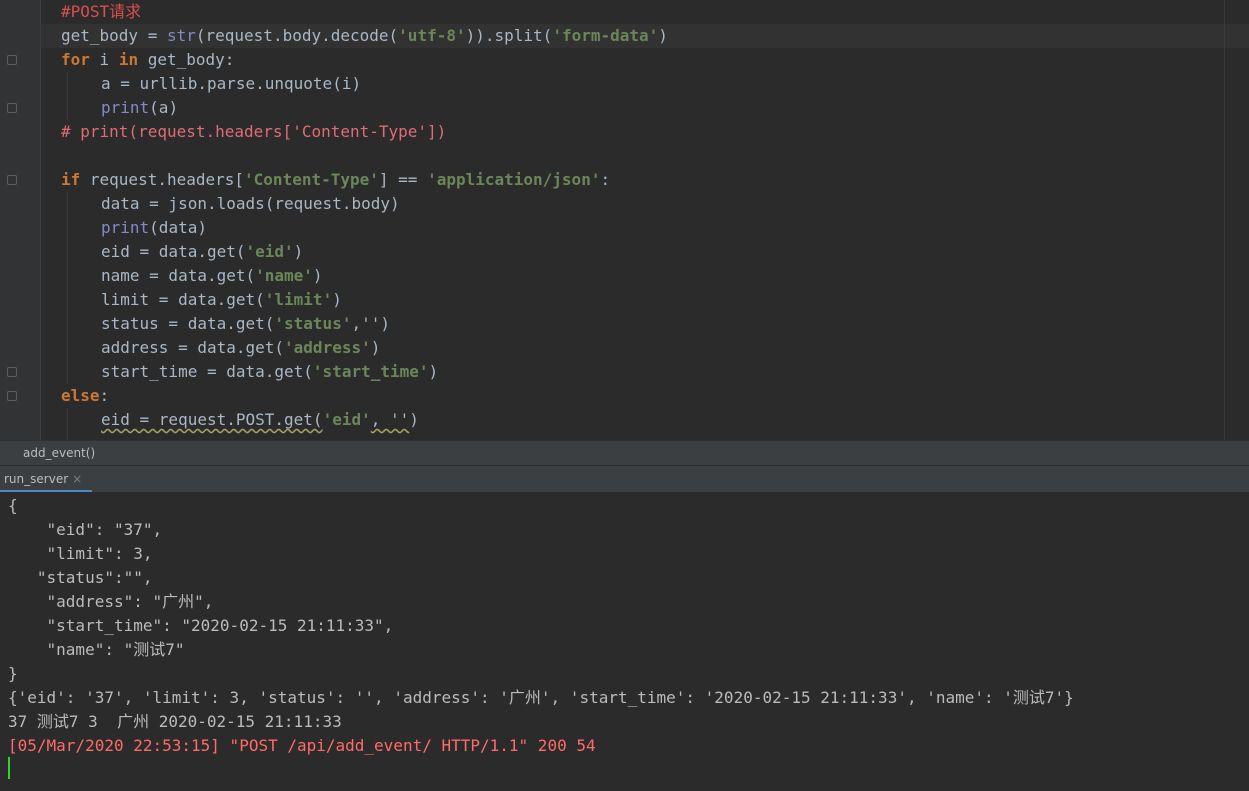 Image resolution: width=1249 pixels, height=791 pixels. I want to click on code-token: in, so click(128, 59).